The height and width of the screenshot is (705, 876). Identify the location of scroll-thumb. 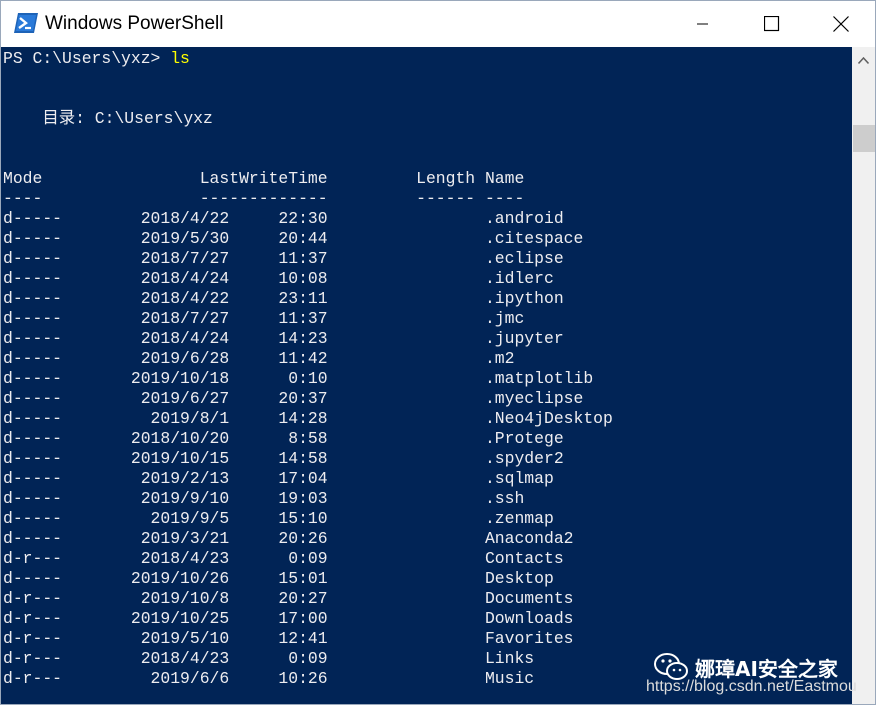
(864, 138).